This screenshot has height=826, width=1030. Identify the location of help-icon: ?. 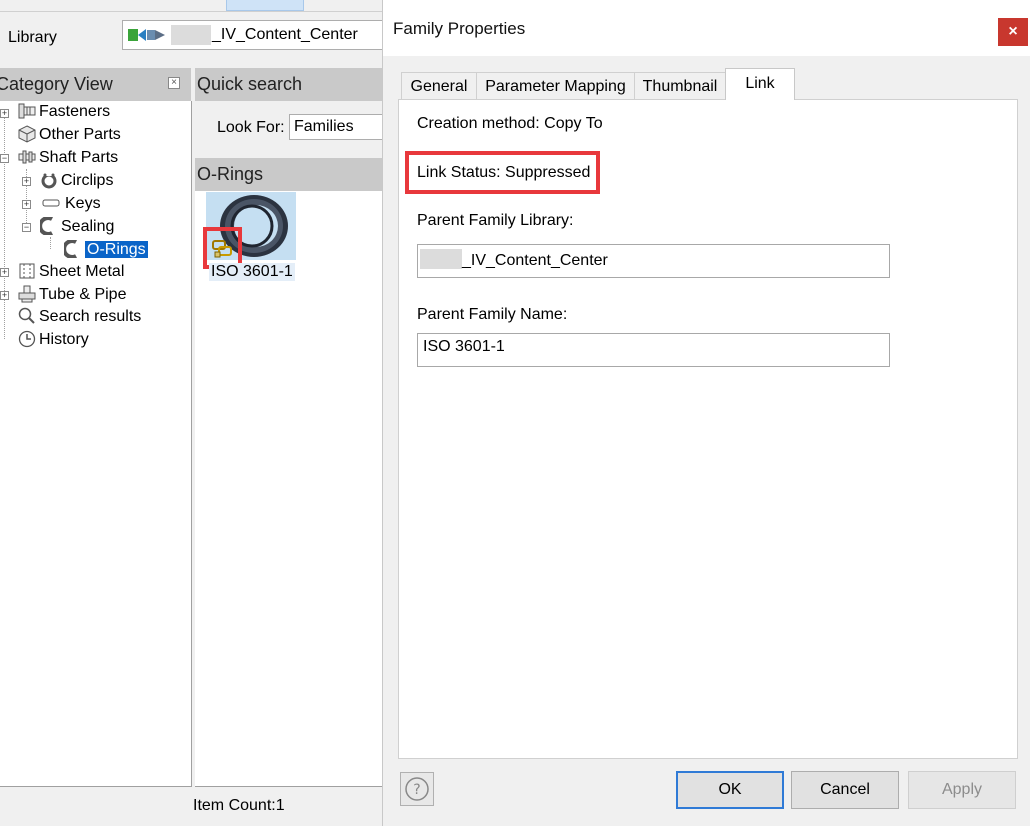
(417, 789).